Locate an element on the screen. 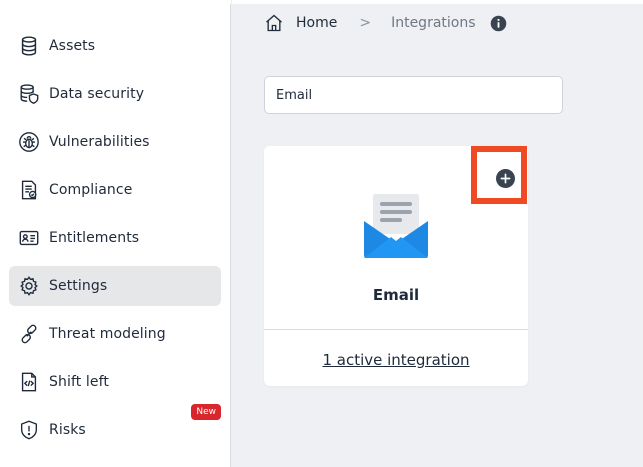 The height and width of the screenshot is (467, 643). sidebar-item-vulnerabilities: Vulnerabilities is located at coordinates (115, 142).